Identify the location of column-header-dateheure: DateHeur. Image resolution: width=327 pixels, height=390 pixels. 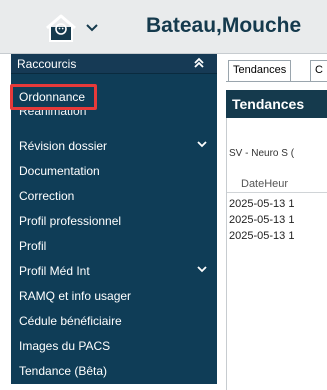
(264, 184).